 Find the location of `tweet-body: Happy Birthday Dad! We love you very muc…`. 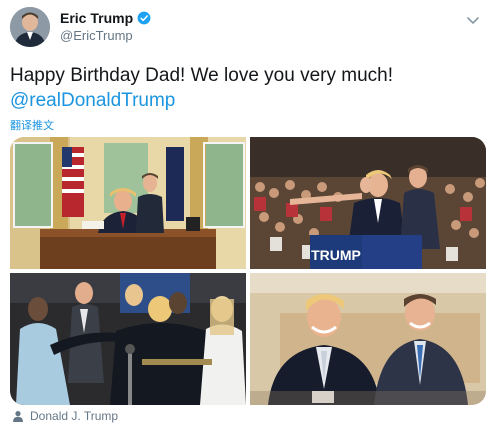

tweet-body: Happy Birthday Dad! We love you very muc… is located at coordinates (201, 75).